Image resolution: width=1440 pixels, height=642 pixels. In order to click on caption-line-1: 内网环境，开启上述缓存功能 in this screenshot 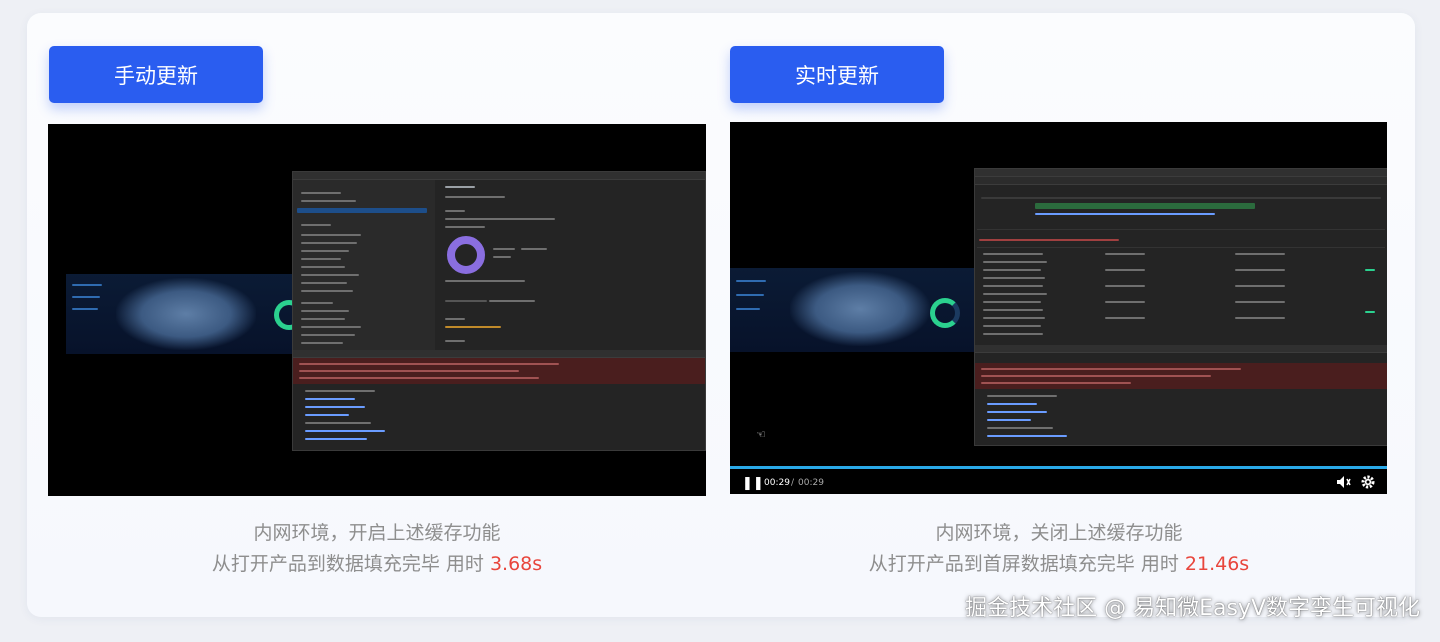, I will do `click(377, 533)`.